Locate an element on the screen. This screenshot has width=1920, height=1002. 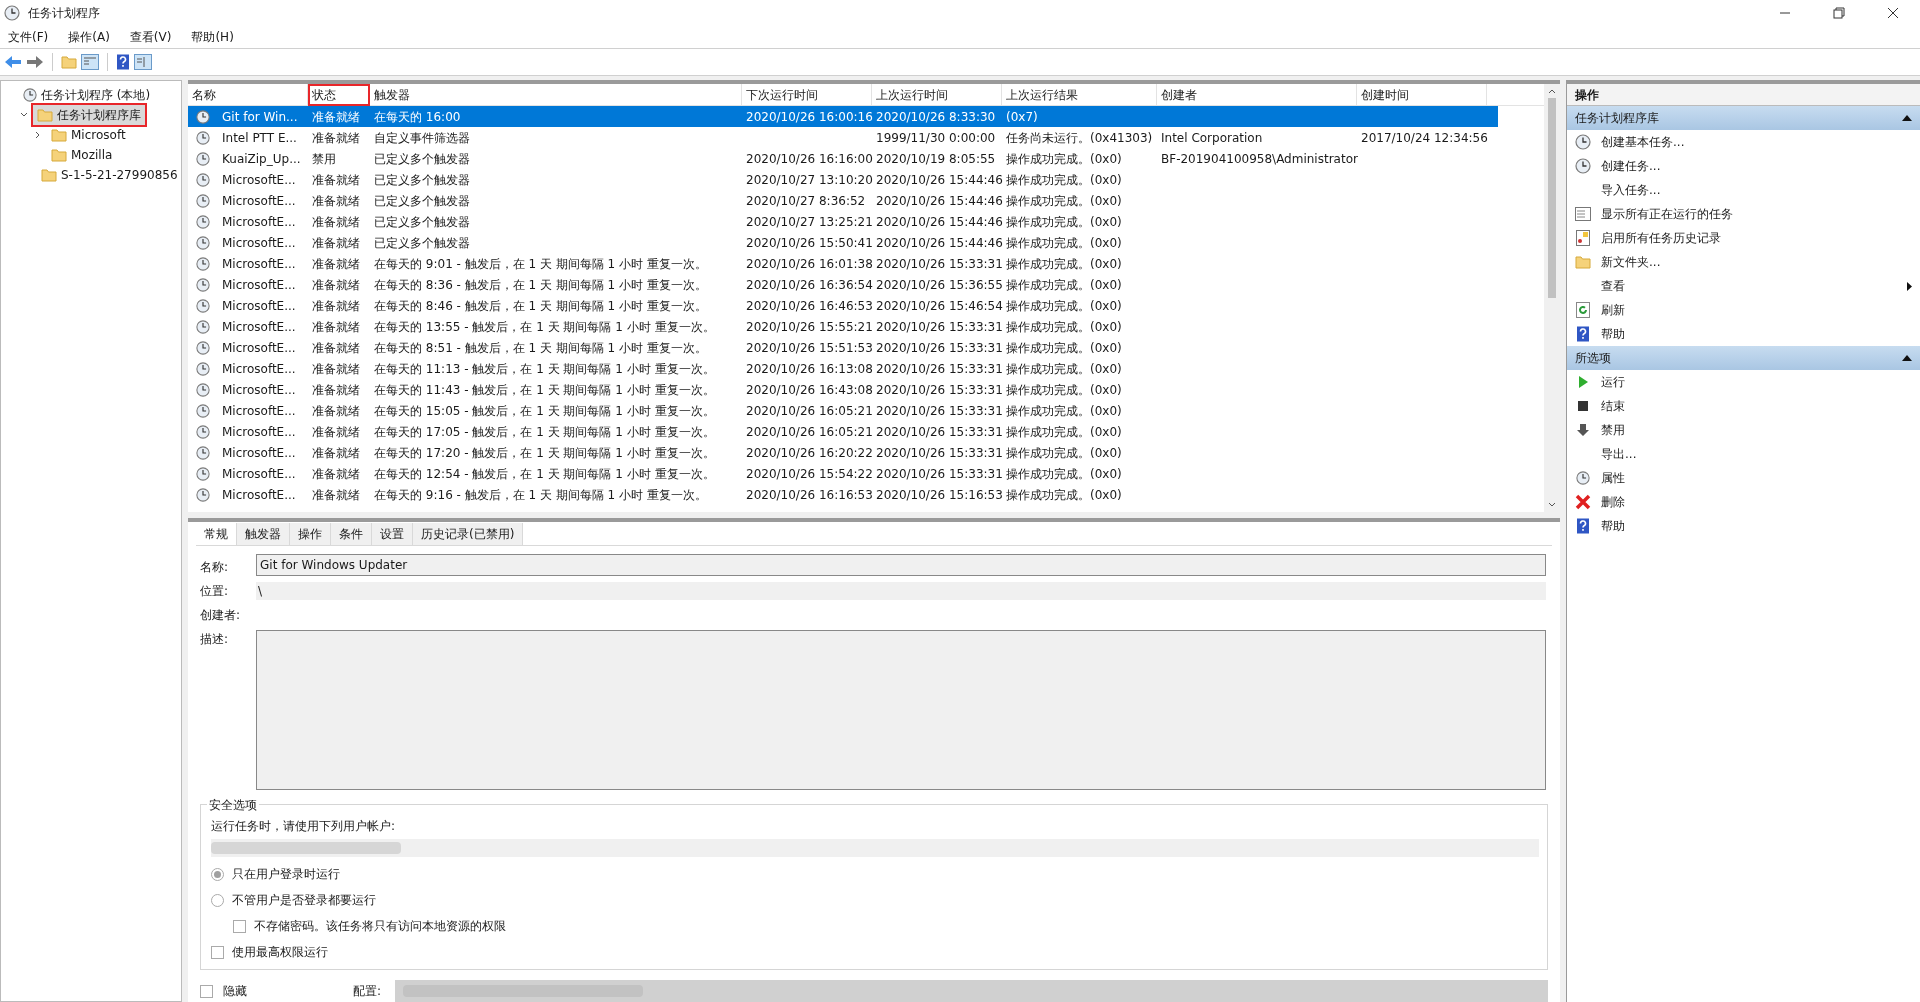
menu-item: 操作(A) is located at coordinates (89, 37).